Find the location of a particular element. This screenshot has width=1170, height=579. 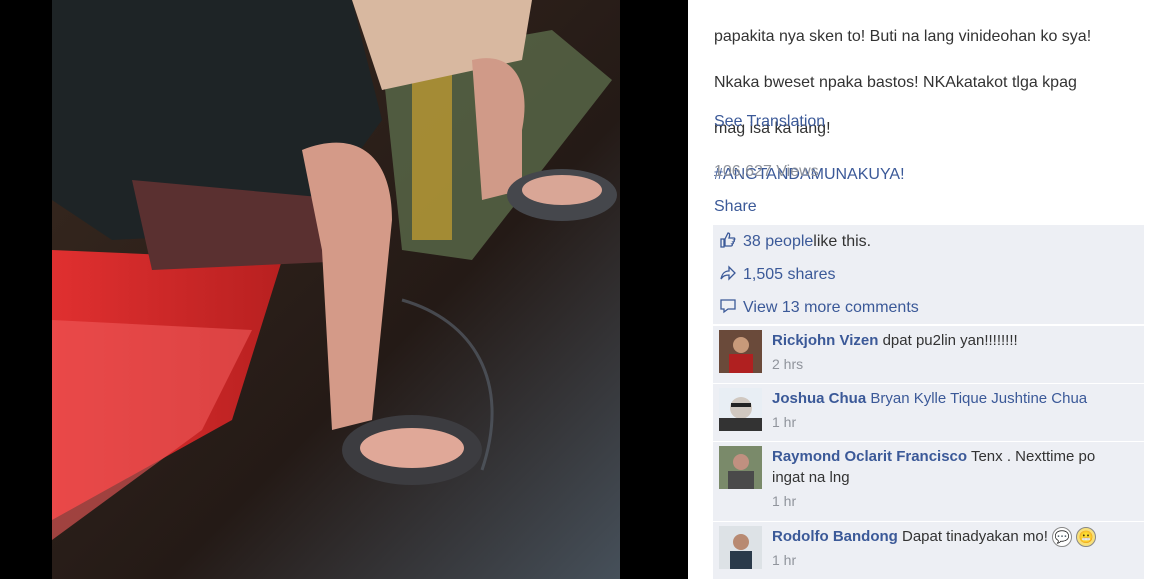

shares-link: 1,505 shares is located at coordinates (789, 275).